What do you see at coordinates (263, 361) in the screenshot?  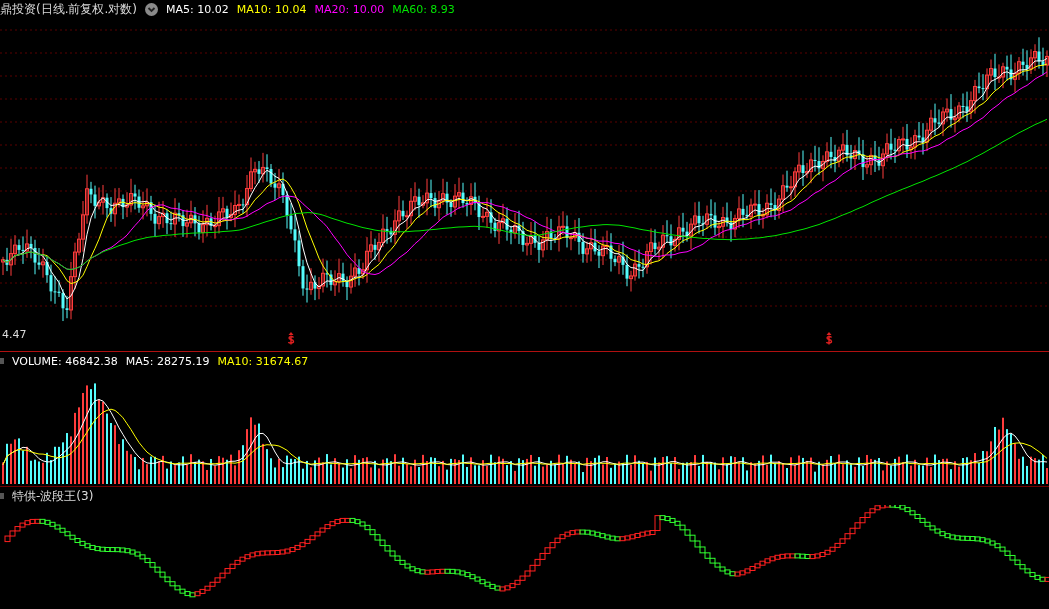 I see `indicator-value: MA10: 31674.67` at bounding box center [263, 361].